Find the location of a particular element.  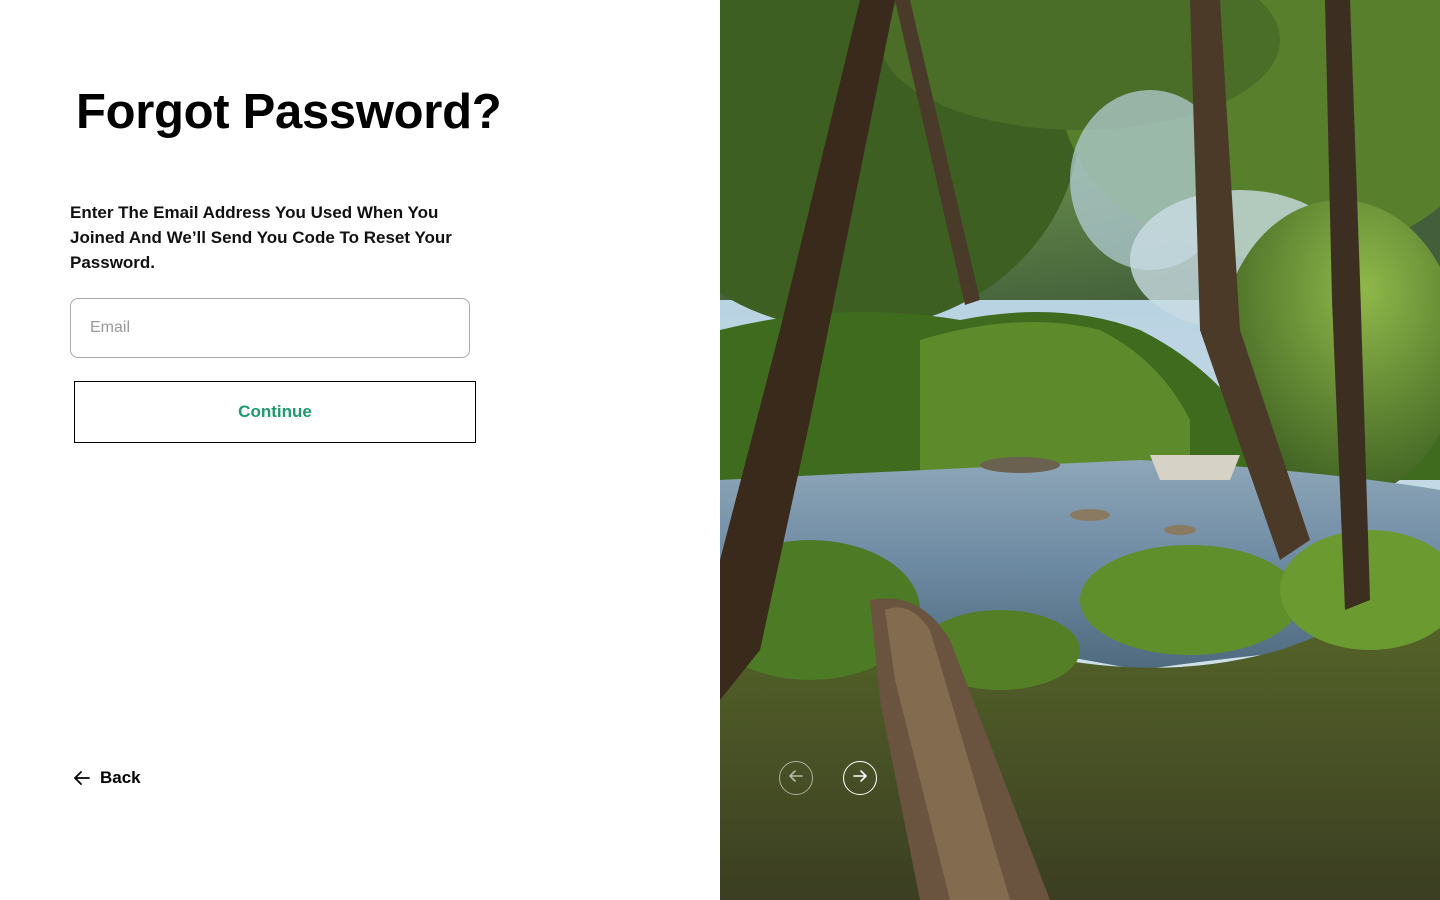

carousel-next-button is located at coordinates (860, 778).